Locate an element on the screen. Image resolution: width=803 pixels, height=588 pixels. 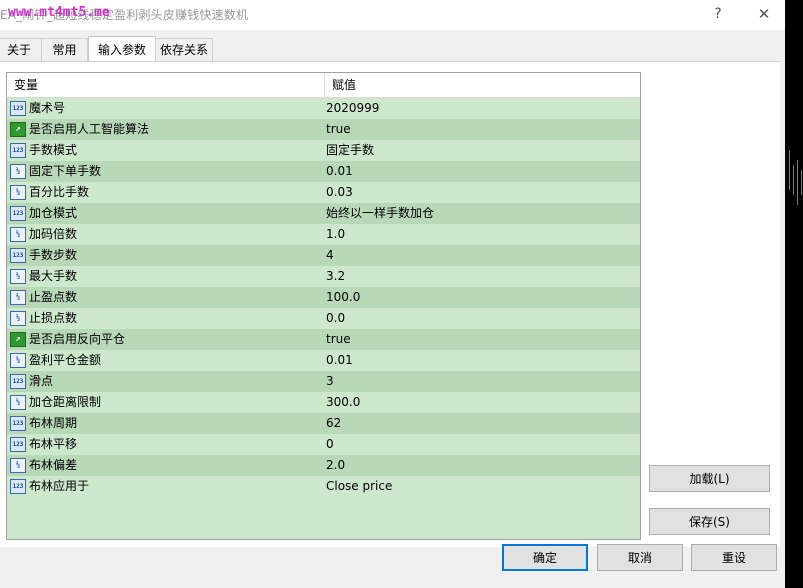
table-row: ½ 盈利平仓金额 0.01 is located at coordinates (323, 360).